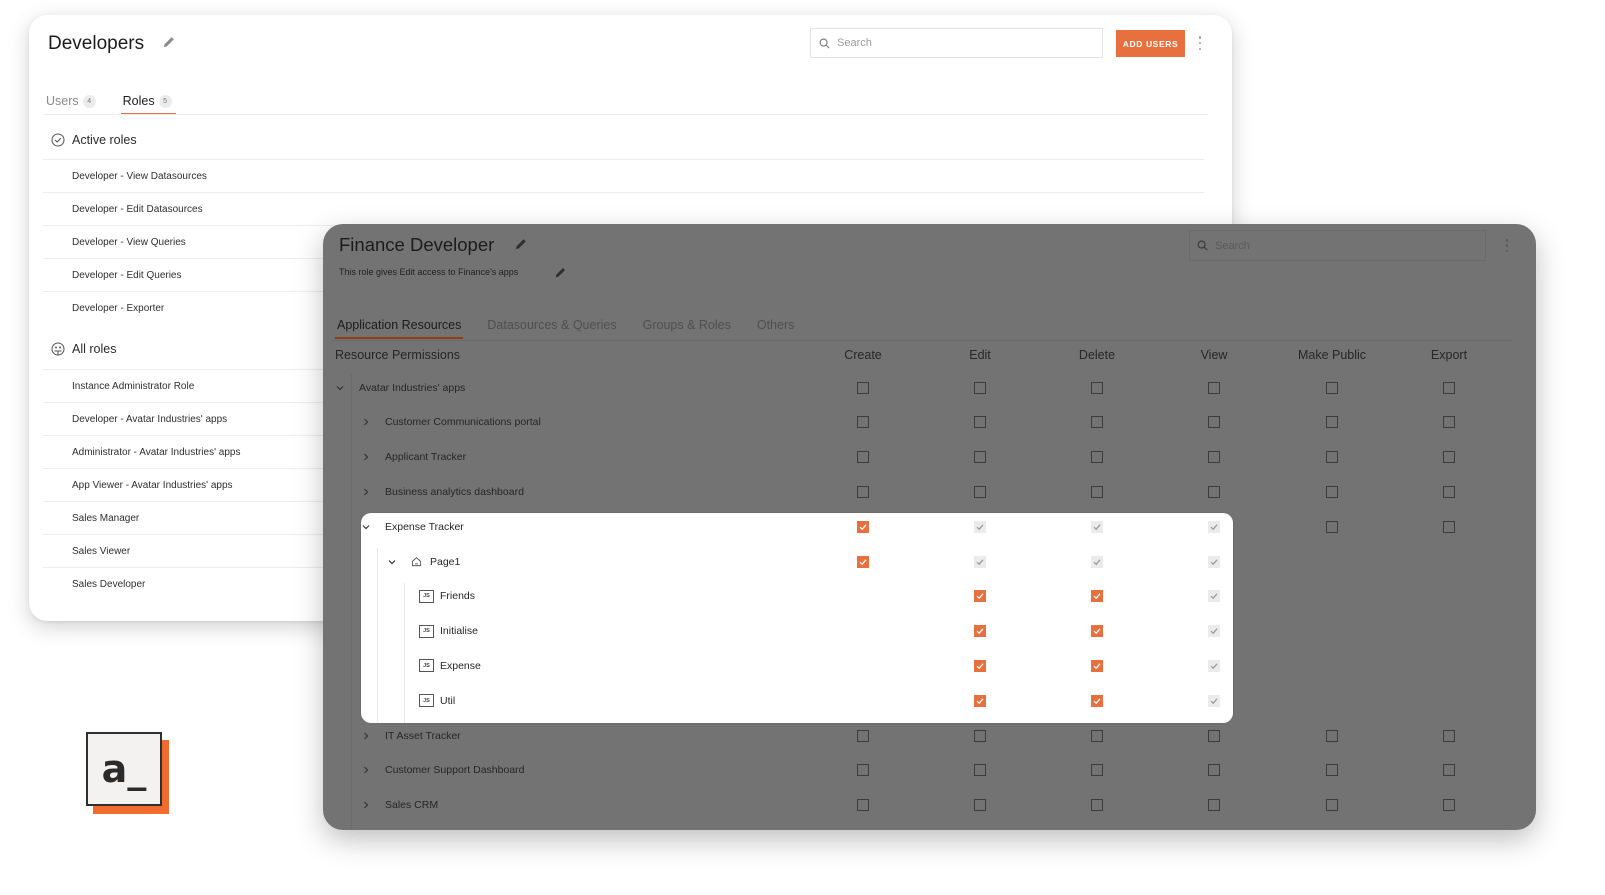  Describe the element at coordinates (687, 327) in the screenshot. I see `tab-groups-roles: Groups & Roles` at that location.